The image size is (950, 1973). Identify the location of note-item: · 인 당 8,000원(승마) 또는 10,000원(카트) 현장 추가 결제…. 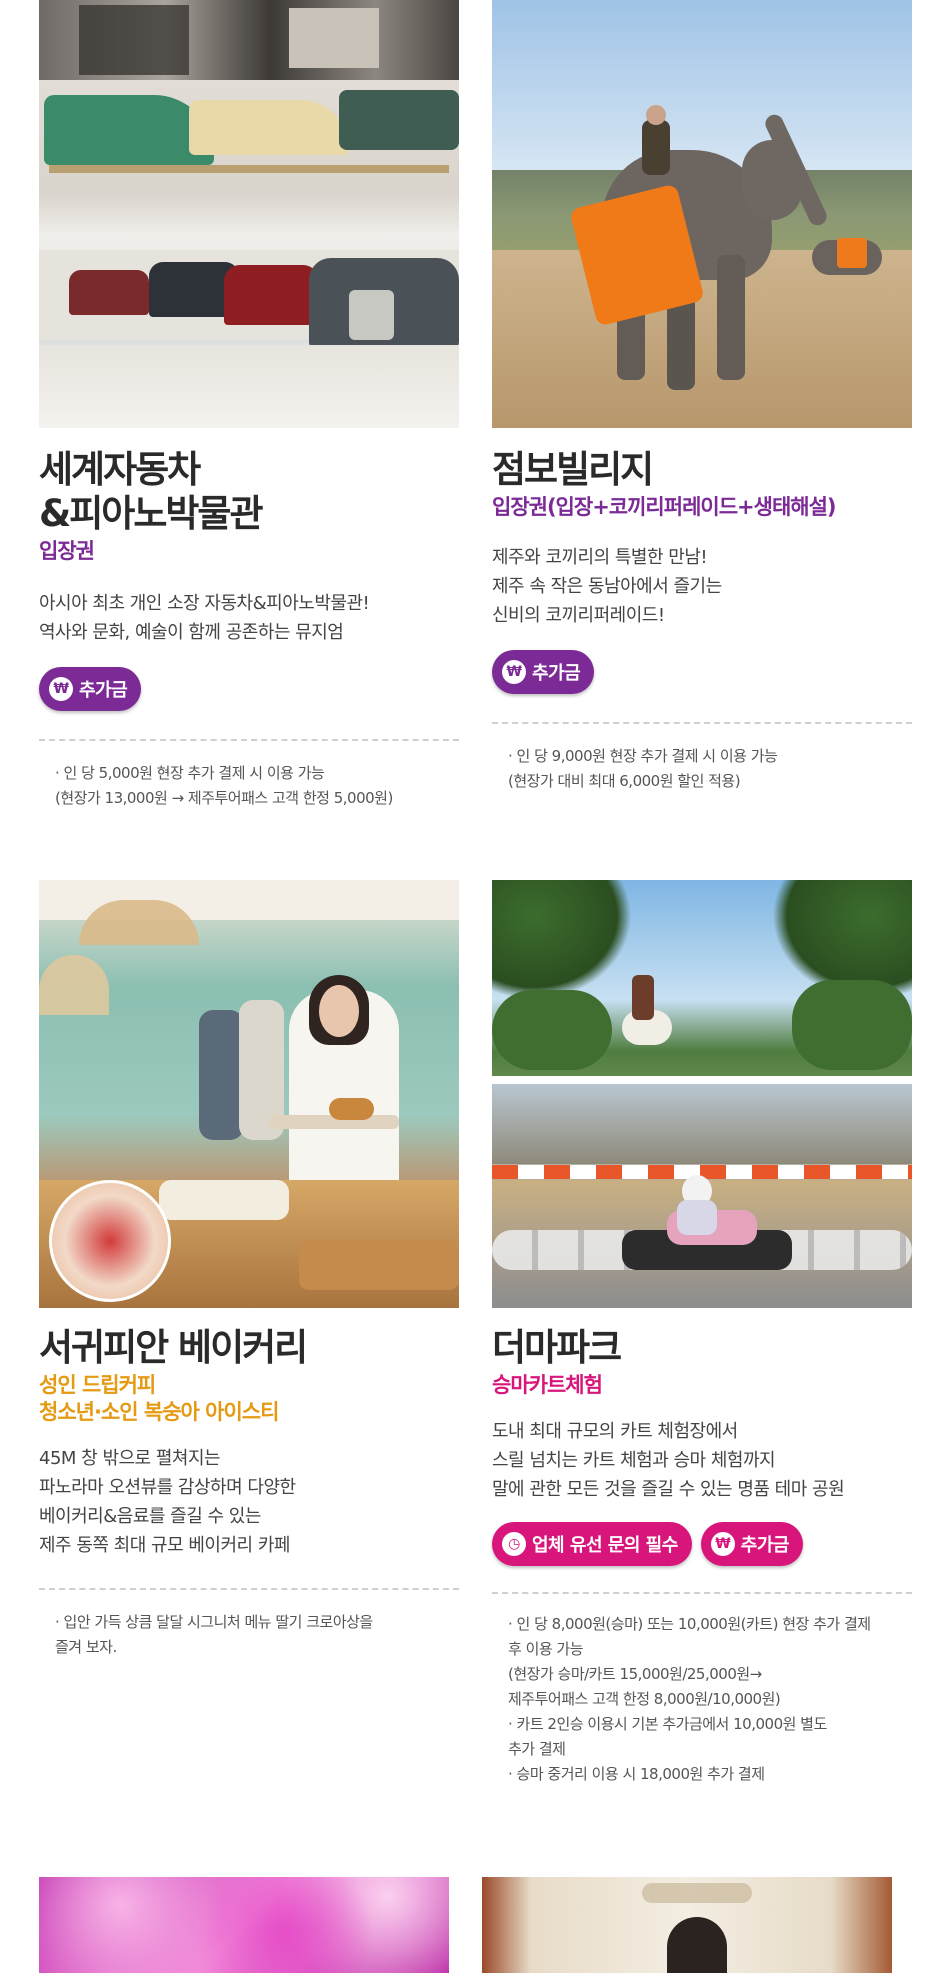
(689, 1661).